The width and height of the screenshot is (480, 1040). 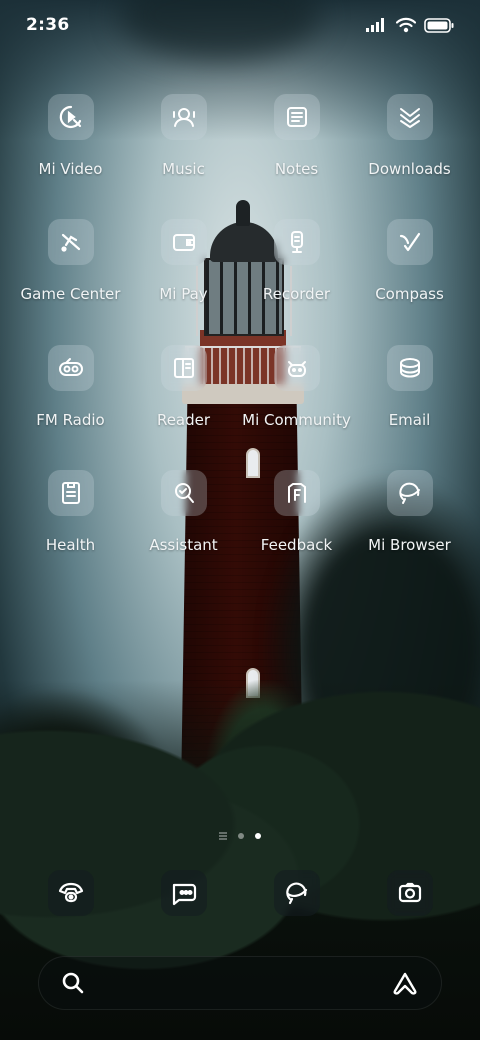 I want to click on app-recorder: Recorder, so click(x=296, y=281).